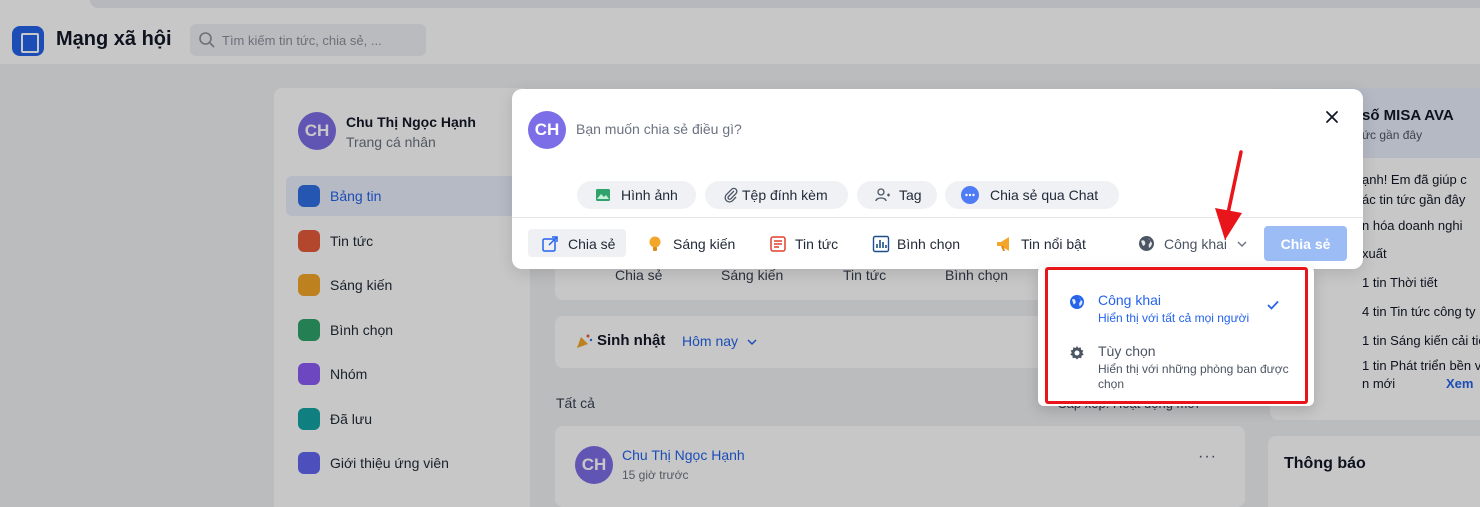  What do you see at coordinates (1229, 195) in the screenshot?
I see `annotation-arrow-icon` at bounding box center [1229, 195].